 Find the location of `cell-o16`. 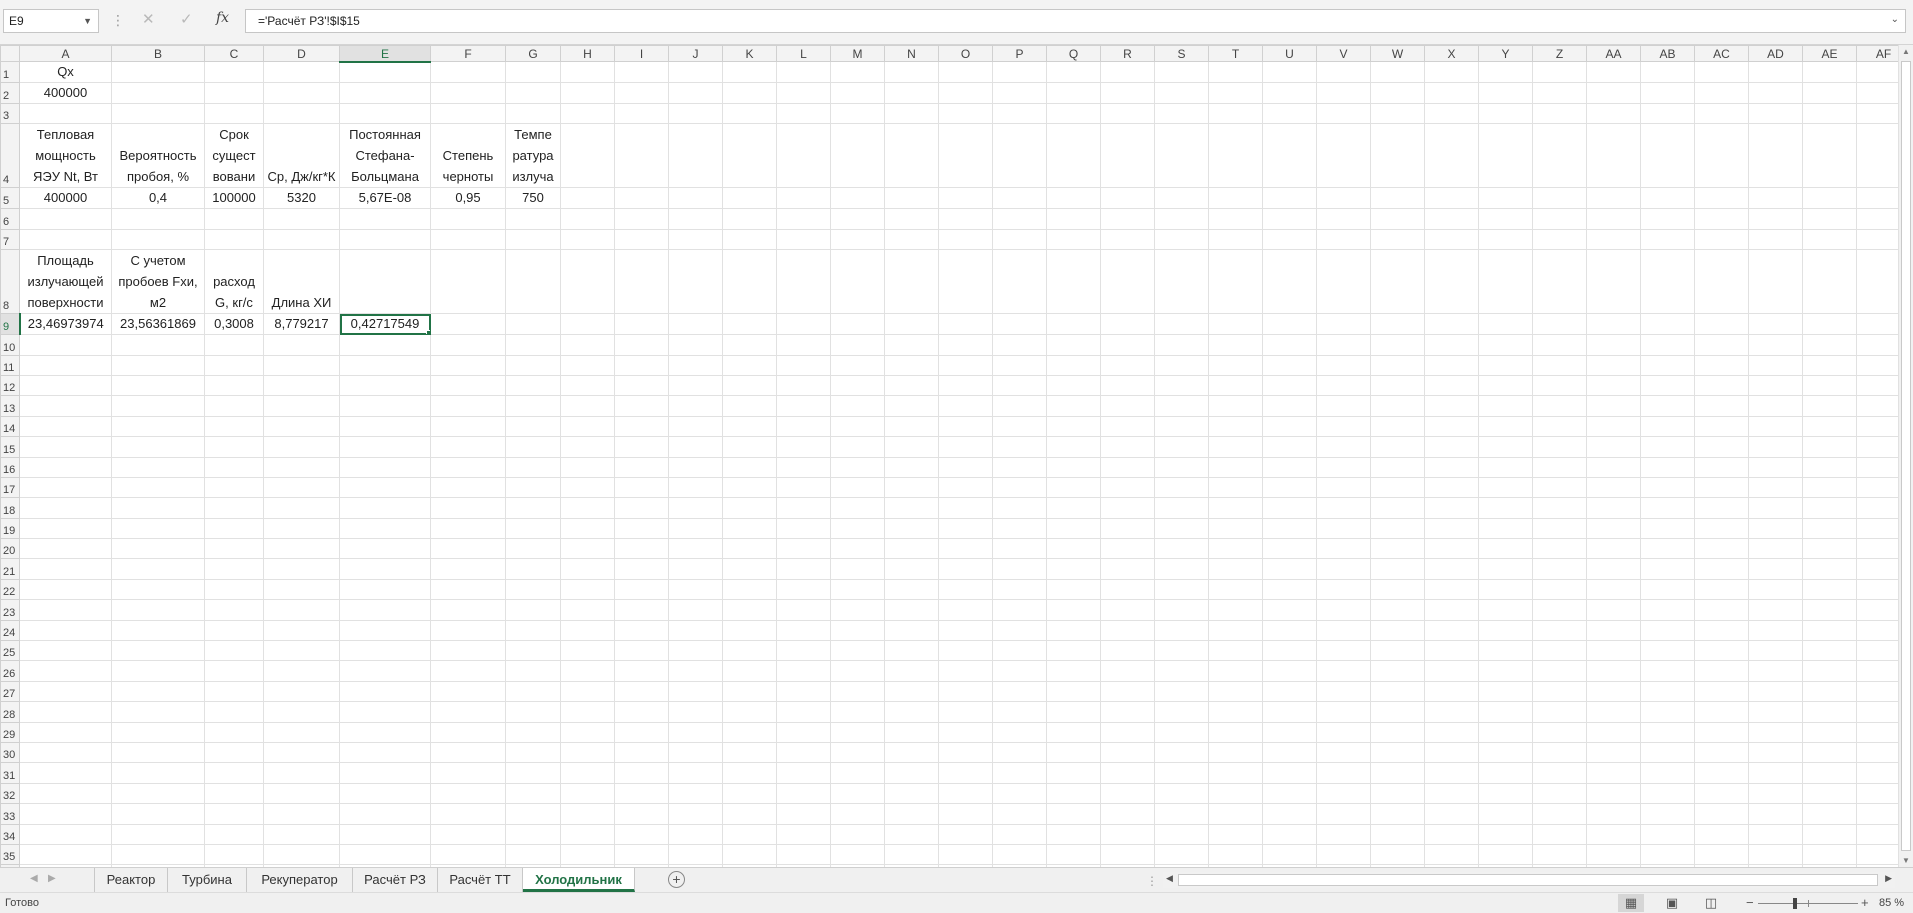

cell-o16 is located at coordinates (965, 467).